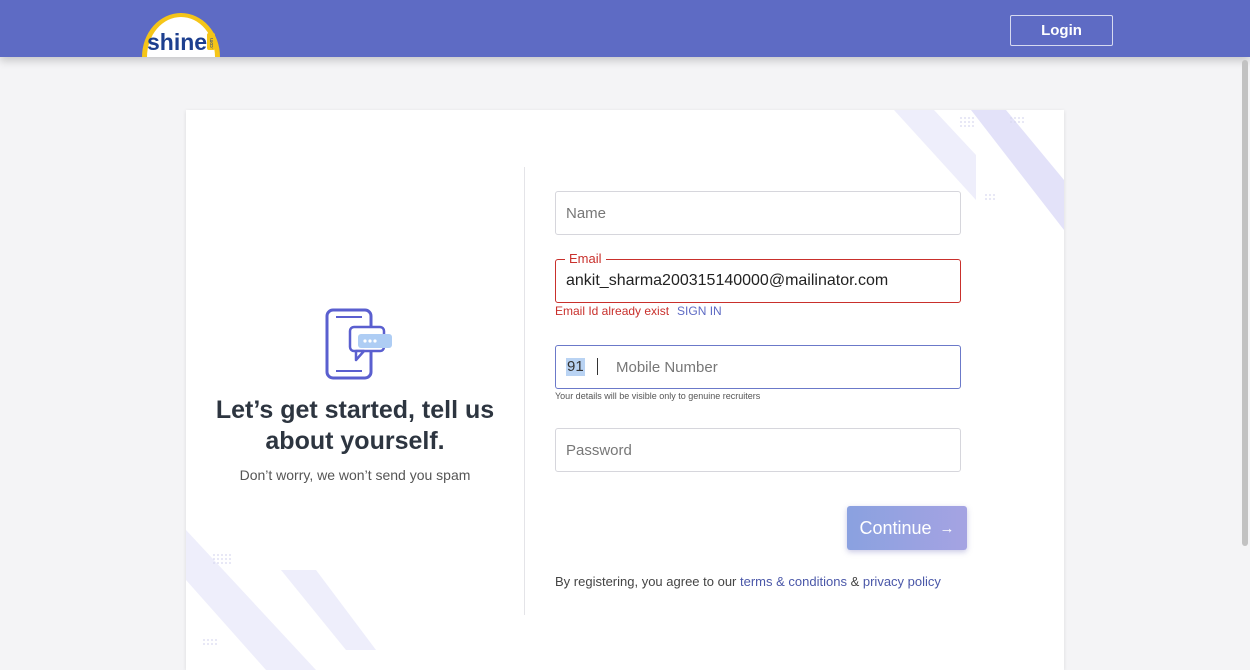 The image size is (1250, 670). I want to click on name-field, so click(758, 213).